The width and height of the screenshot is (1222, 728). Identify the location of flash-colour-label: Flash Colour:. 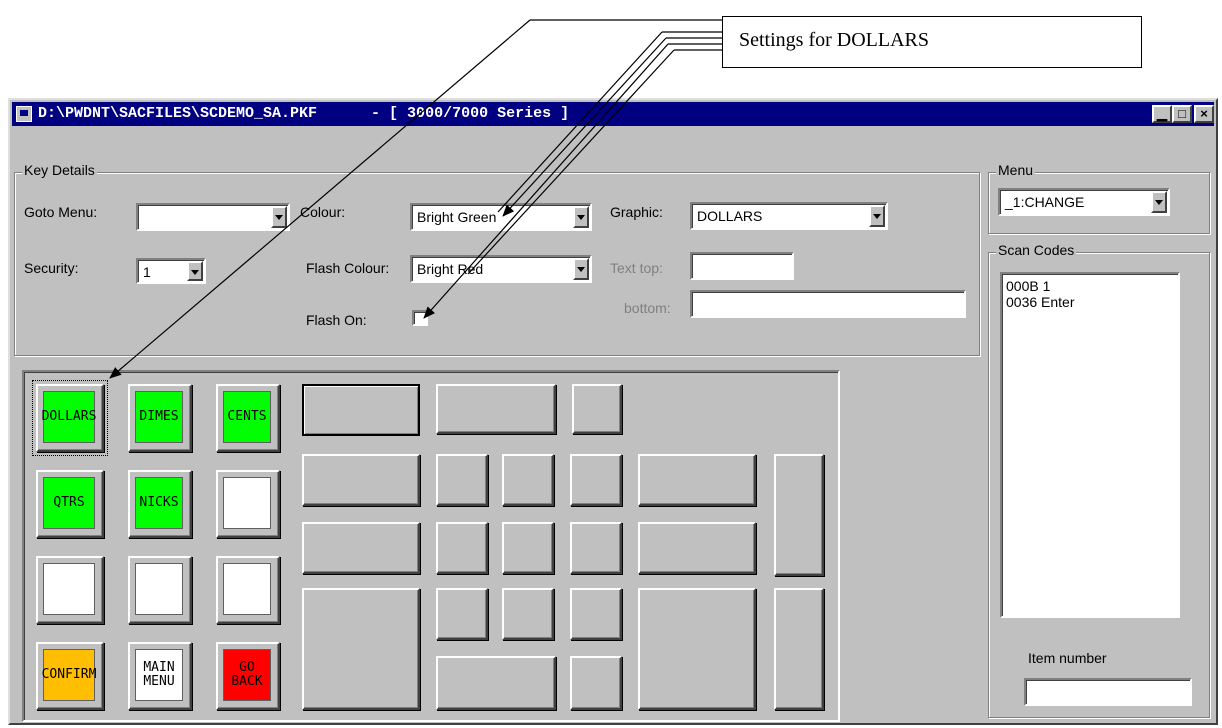
(348, 268).